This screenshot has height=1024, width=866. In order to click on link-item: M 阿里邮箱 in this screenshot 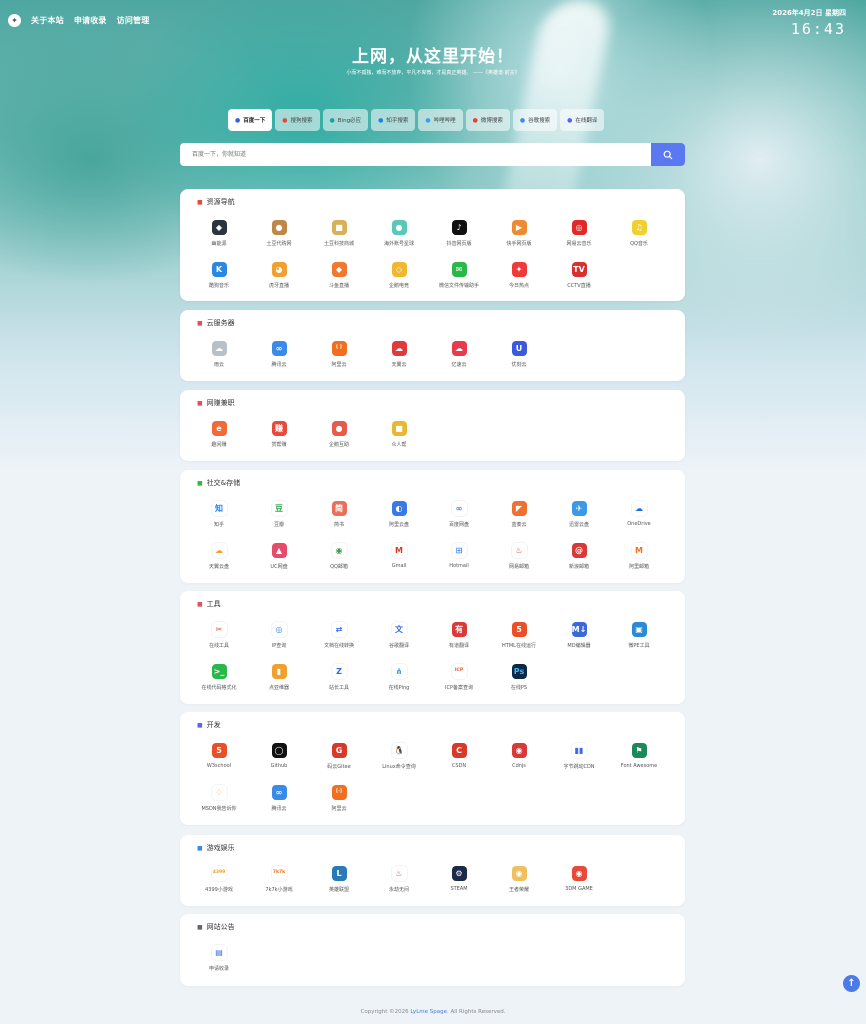, I will do `click(639, 556)`.